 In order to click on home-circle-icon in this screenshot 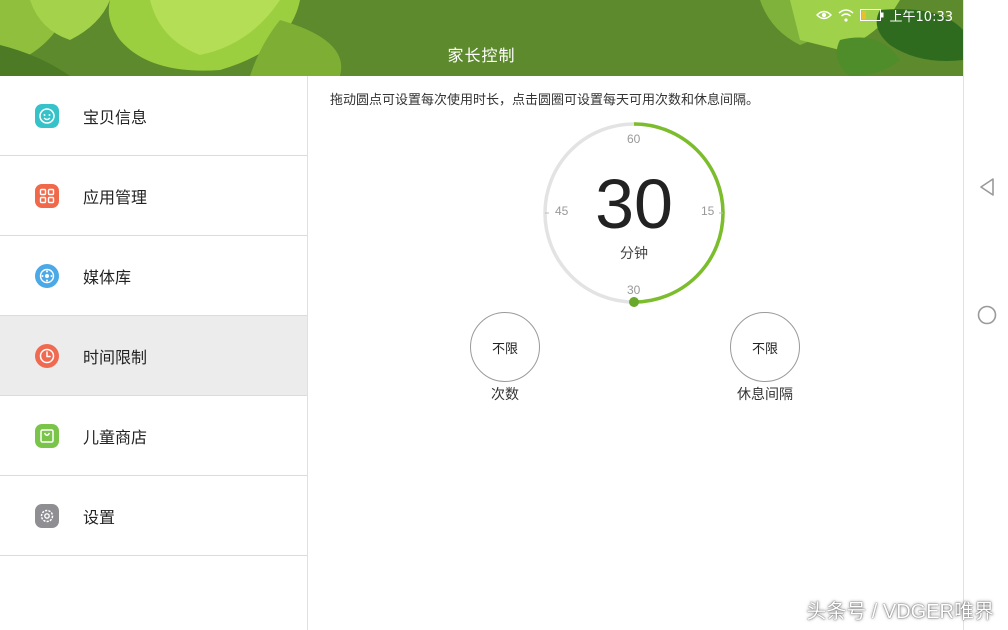, I will do `click(987, 315)`.